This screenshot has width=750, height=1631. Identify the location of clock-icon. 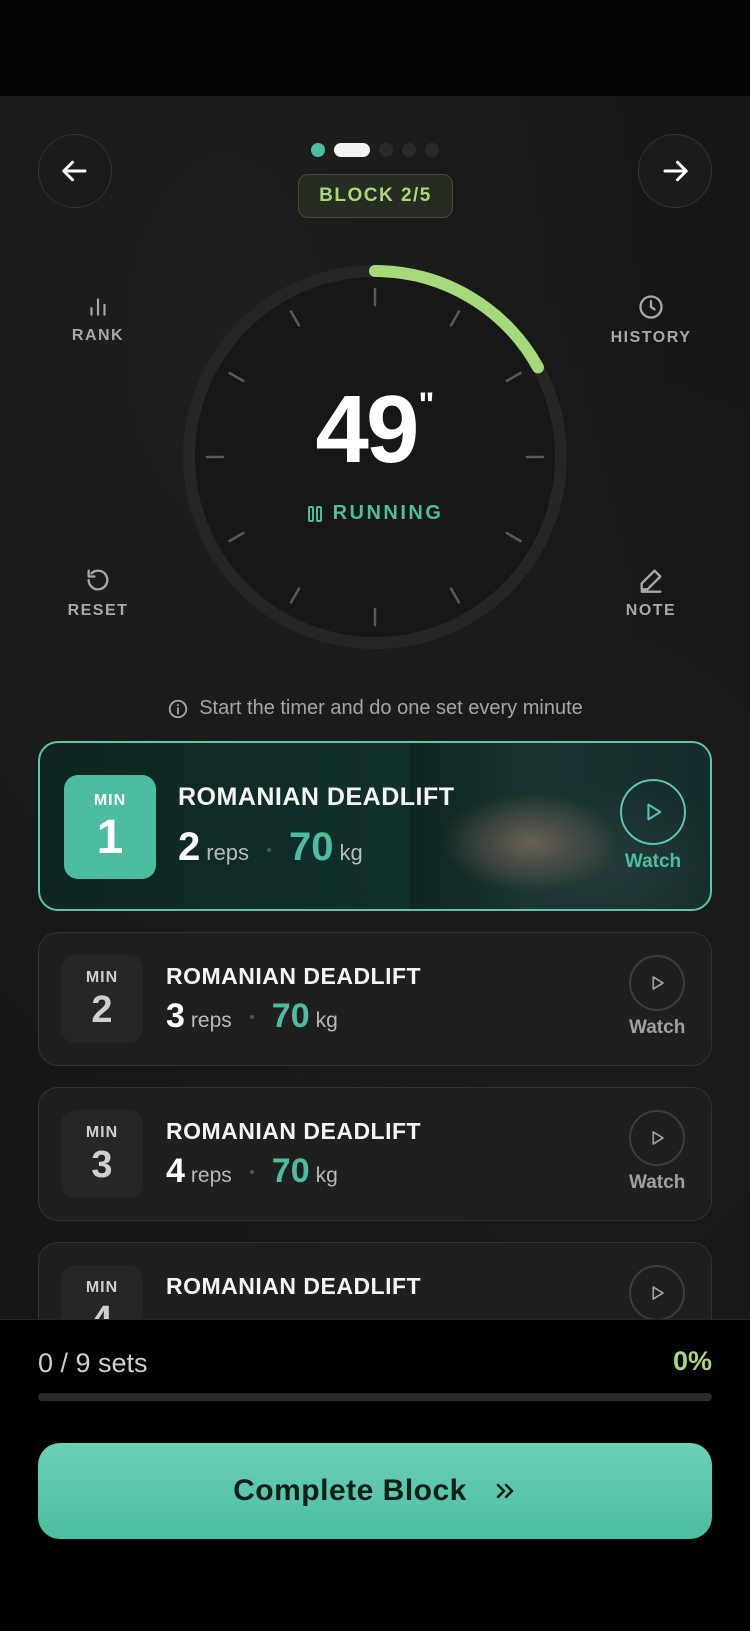
(651, 307).